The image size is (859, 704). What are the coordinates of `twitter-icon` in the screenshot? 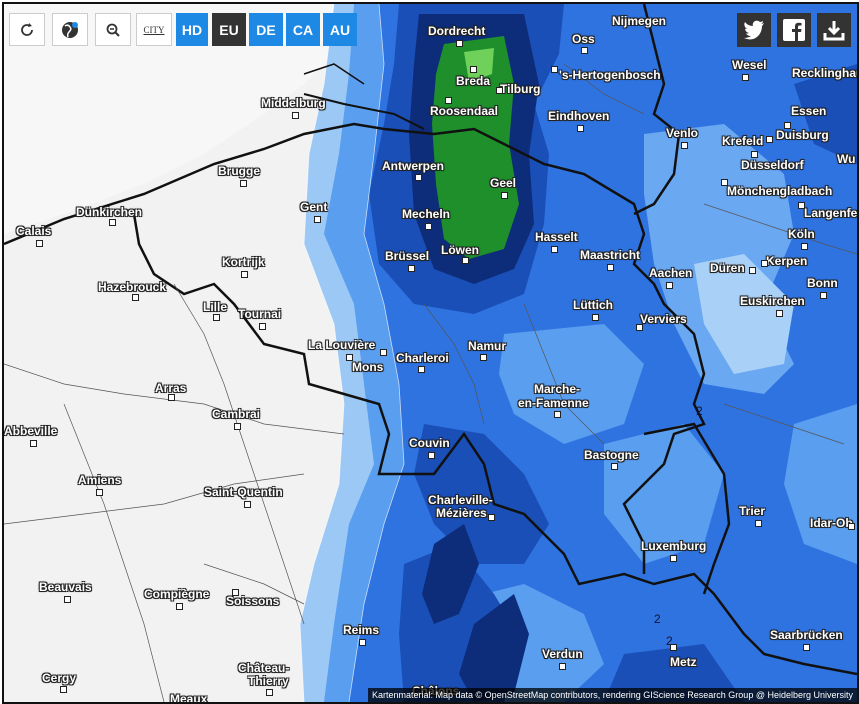 It's located at (754, 30).